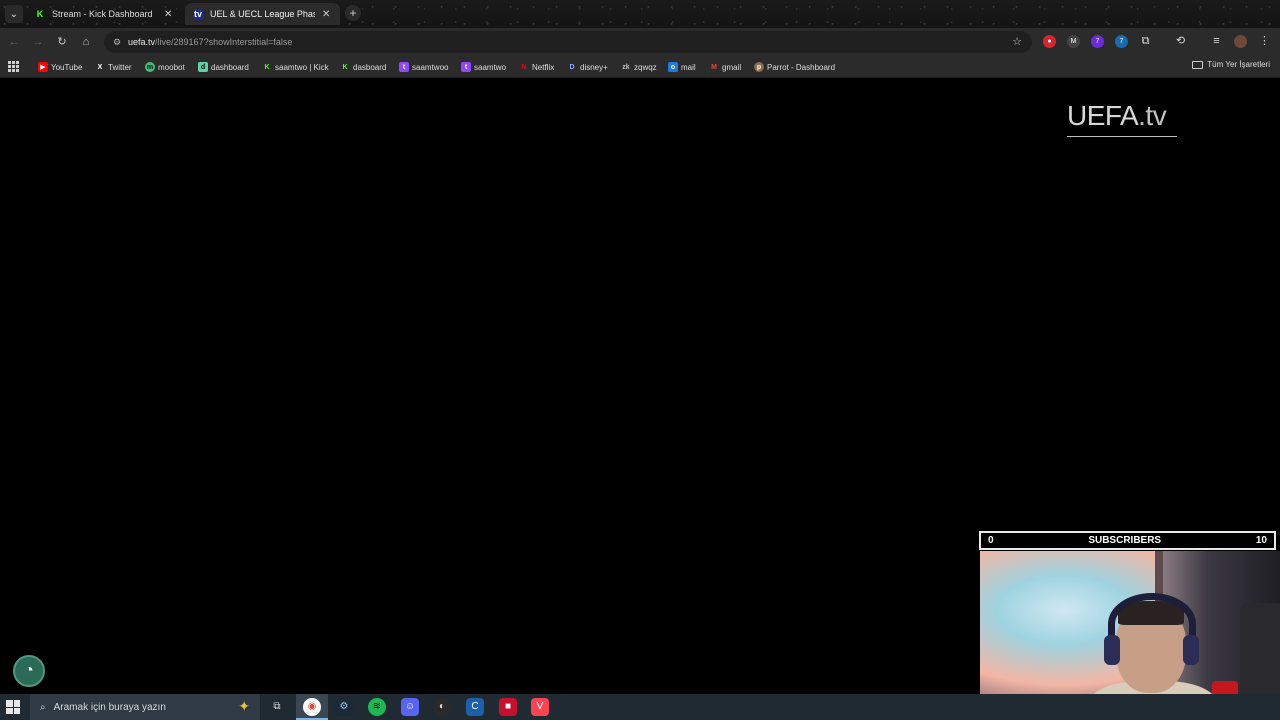 This screenshot has height=720, width=1280. I want to click on bookmark-label: saamtwo | Kick, so click(302, 67).